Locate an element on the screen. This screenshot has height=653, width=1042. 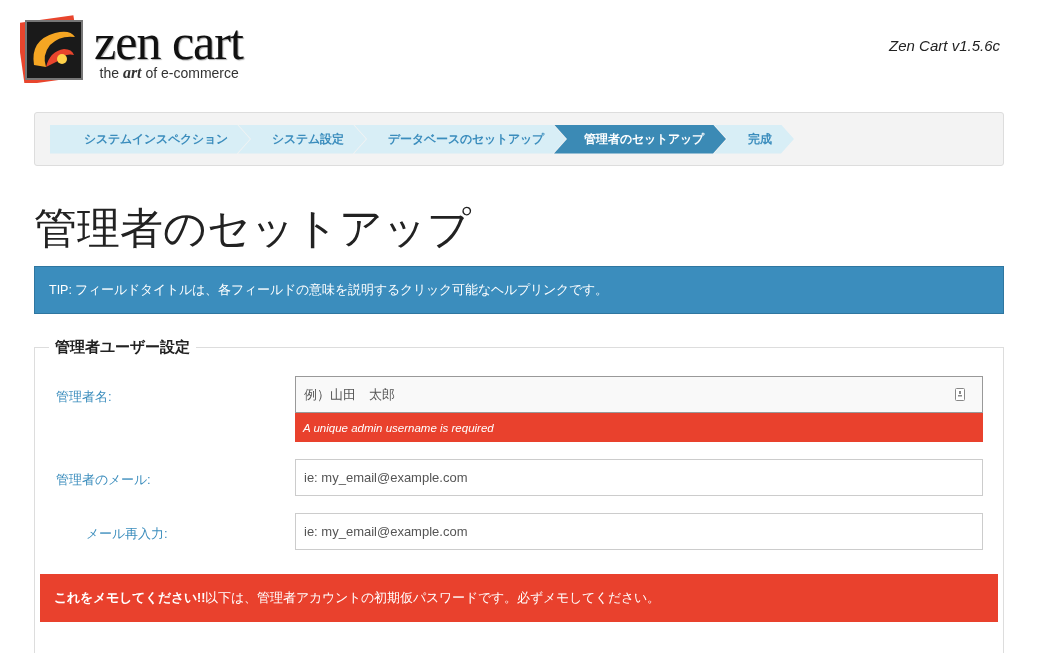
progress-step: 完成 is located at coordinates (754, 139).